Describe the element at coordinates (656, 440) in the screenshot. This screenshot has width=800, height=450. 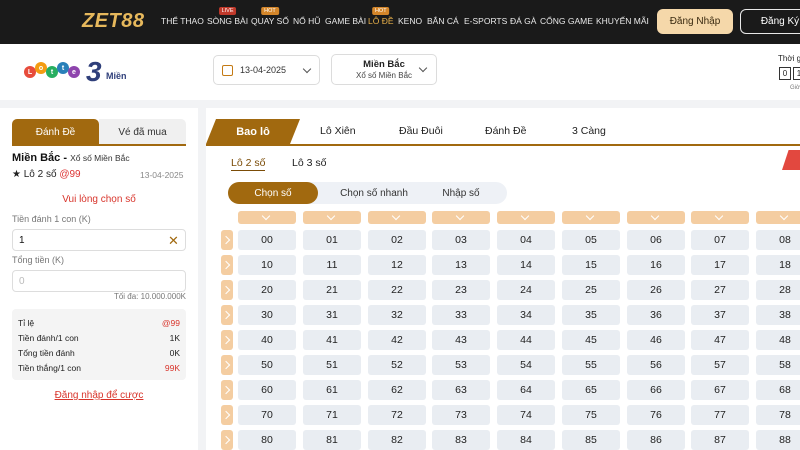
I see `number-cell: 86` at that location.